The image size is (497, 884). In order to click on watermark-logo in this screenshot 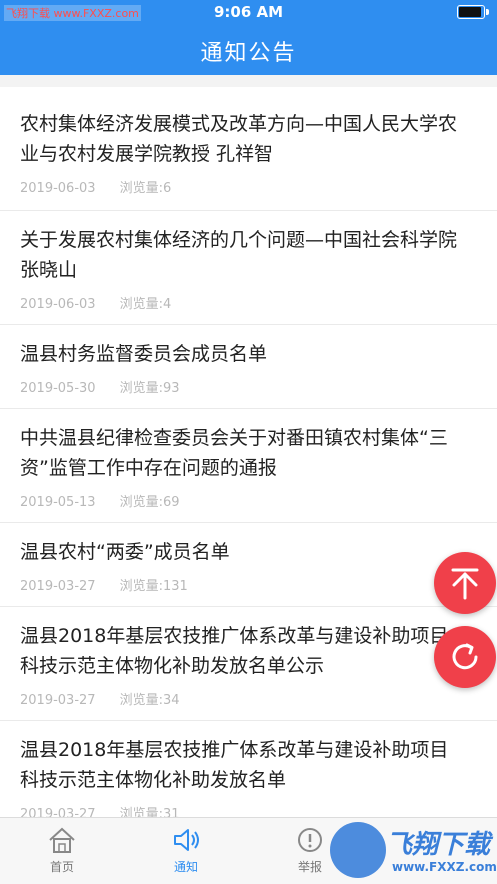, I will do `click(358, 850)`.